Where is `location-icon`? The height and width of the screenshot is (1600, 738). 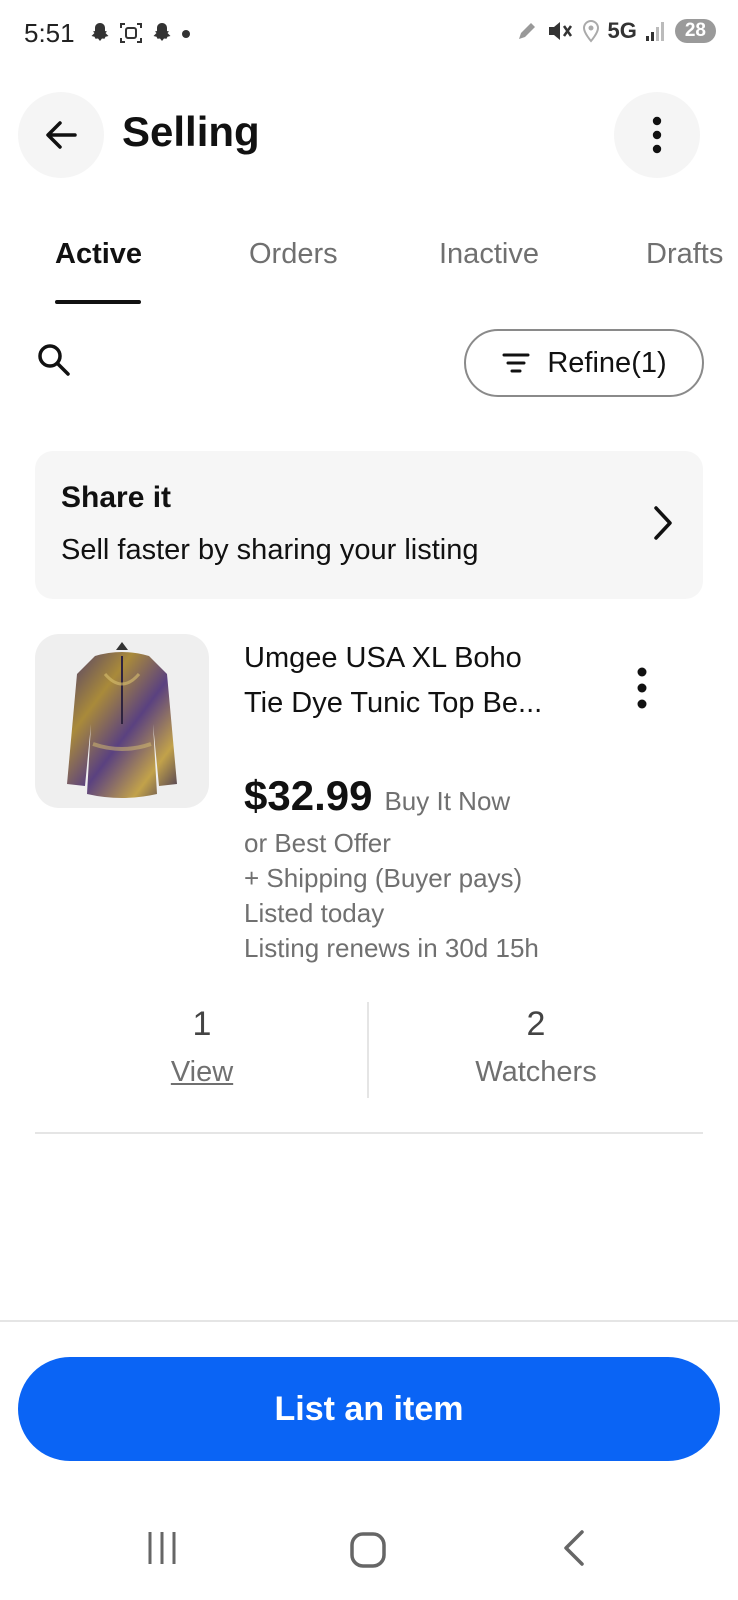 location-icon is located at coordinates (590, 31).